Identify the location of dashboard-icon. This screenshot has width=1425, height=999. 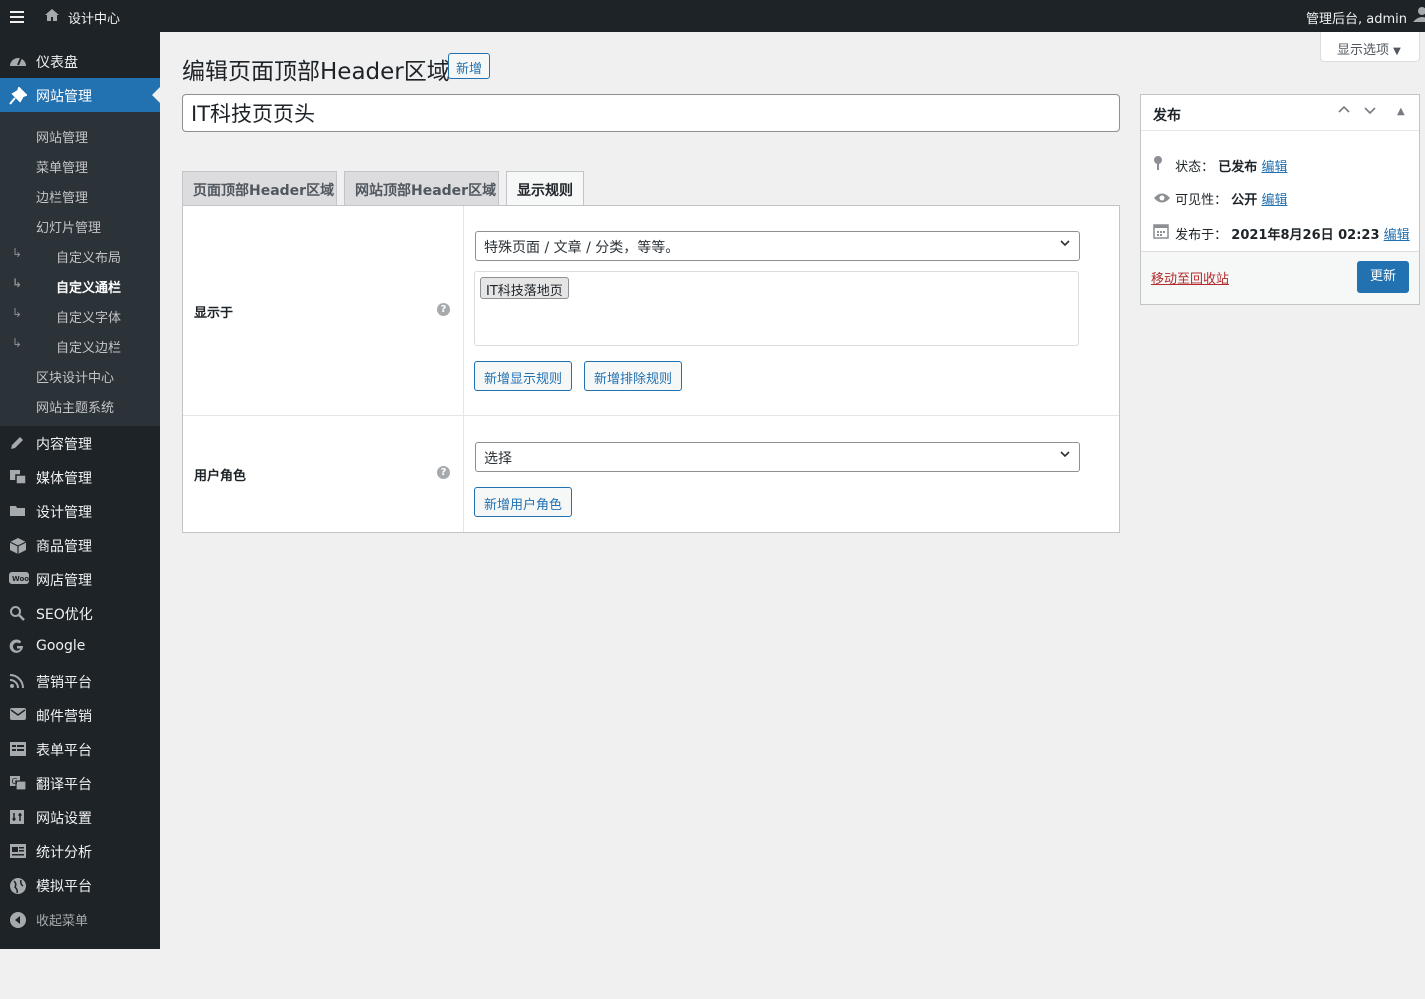
(18, 61).